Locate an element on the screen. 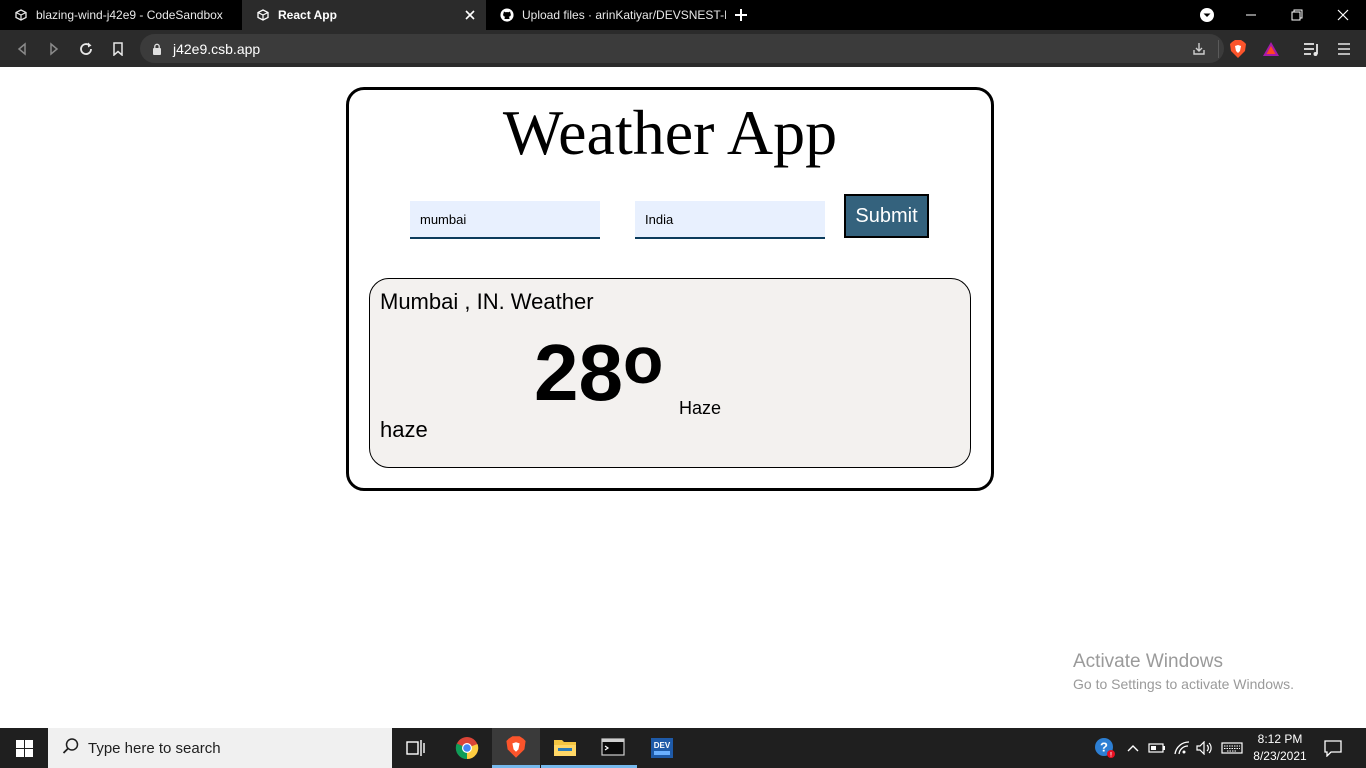 This screenshot has height=768, width=1366. restore-icon is located at coordinates (1297, 15).